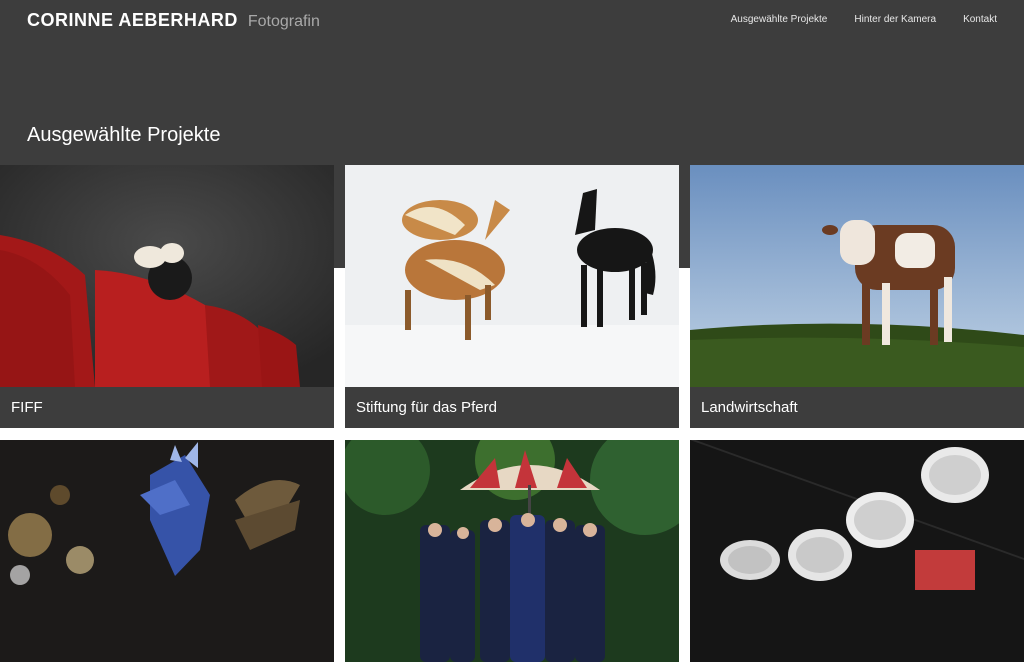 The width and height of the screenshot is (1024, 662). I want to click on project-card-landwirtschaft: Landwirtschaft, so click(857, 296).